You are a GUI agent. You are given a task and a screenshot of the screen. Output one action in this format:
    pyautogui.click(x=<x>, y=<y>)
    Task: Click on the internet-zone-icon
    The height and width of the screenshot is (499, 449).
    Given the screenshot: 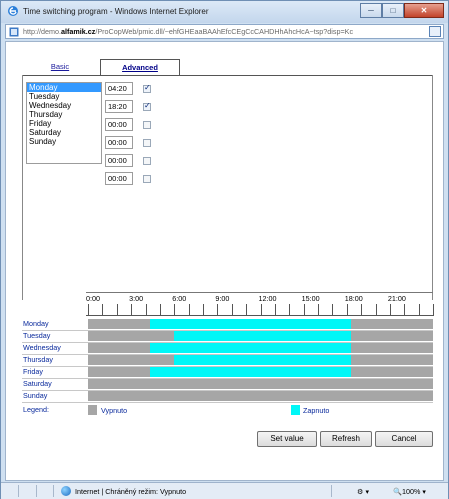 What is the action you would take?
    pyautogui.click(x=66, y=491)
    